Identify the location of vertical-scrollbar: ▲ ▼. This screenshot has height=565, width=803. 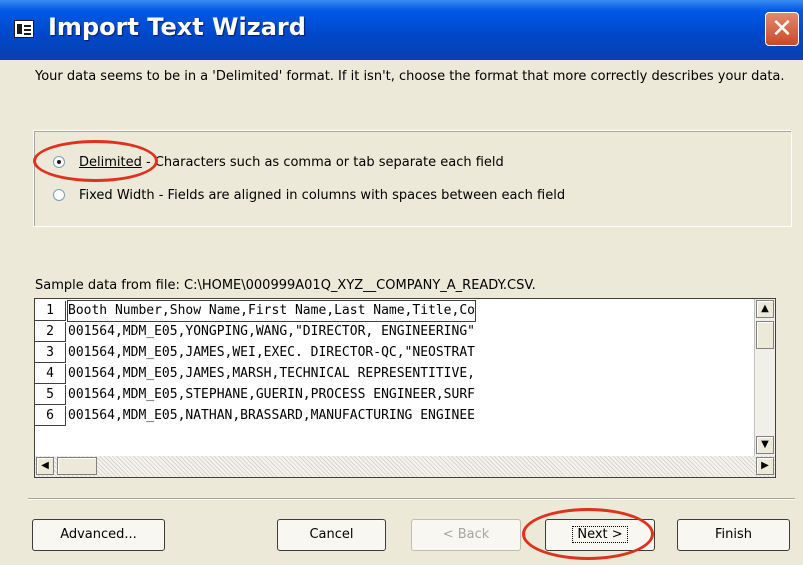
(764, 377).